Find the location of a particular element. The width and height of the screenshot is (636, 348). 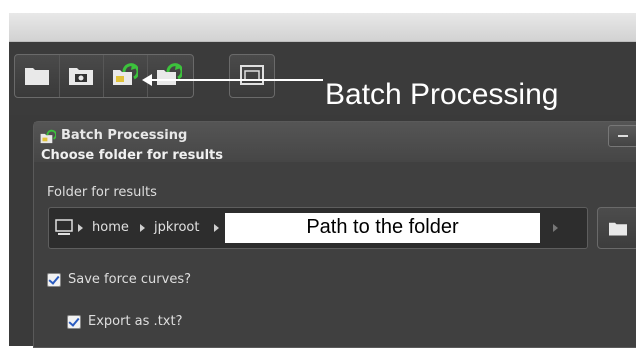

camera-icon is located at coordinates (81, 76).